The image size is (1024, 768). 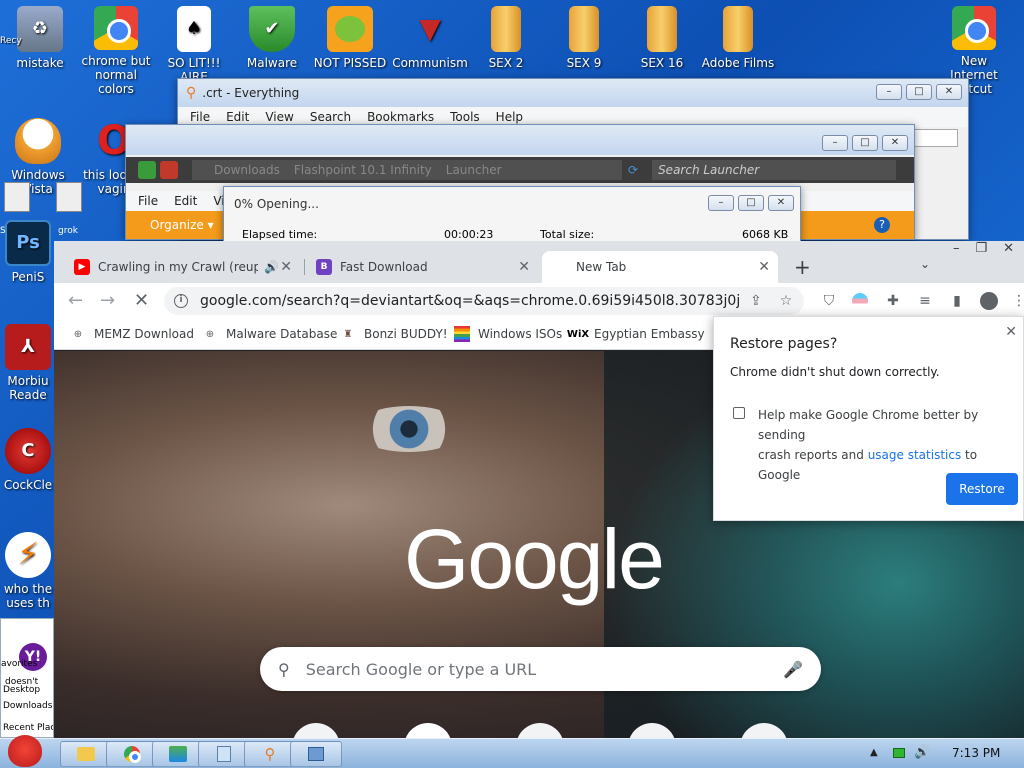 I want to click on profile-avatar, so click(x=989, y=301).